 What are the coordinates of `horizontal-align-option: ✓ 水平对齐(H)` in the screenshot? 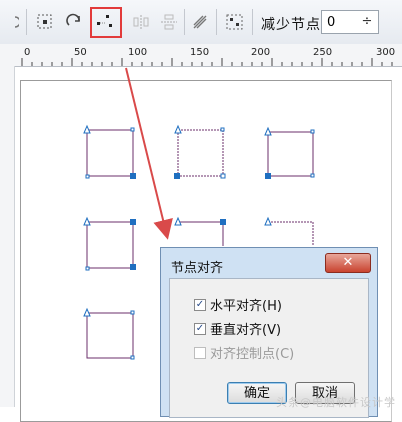 It's located at (238, 304).